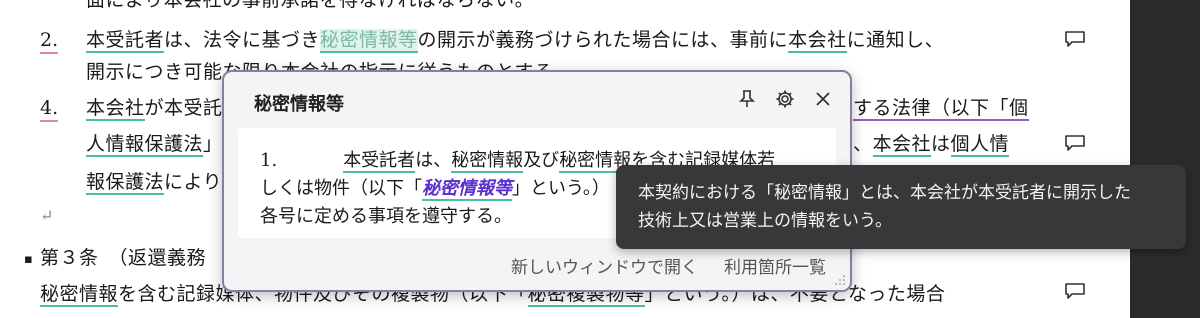 The height and width of the screenshot is (318, 1200). What do you see at coordinates (823, 99) in the screenshot?
I see `close-icon` at bounding box center [823, 99].